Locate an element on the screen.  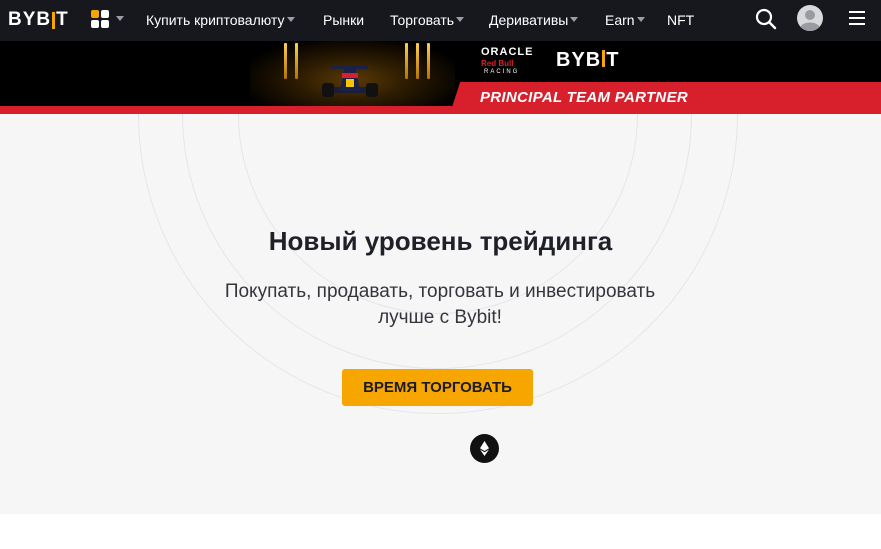
nav-item-earn: Earn is located at coordinates (625, 20).